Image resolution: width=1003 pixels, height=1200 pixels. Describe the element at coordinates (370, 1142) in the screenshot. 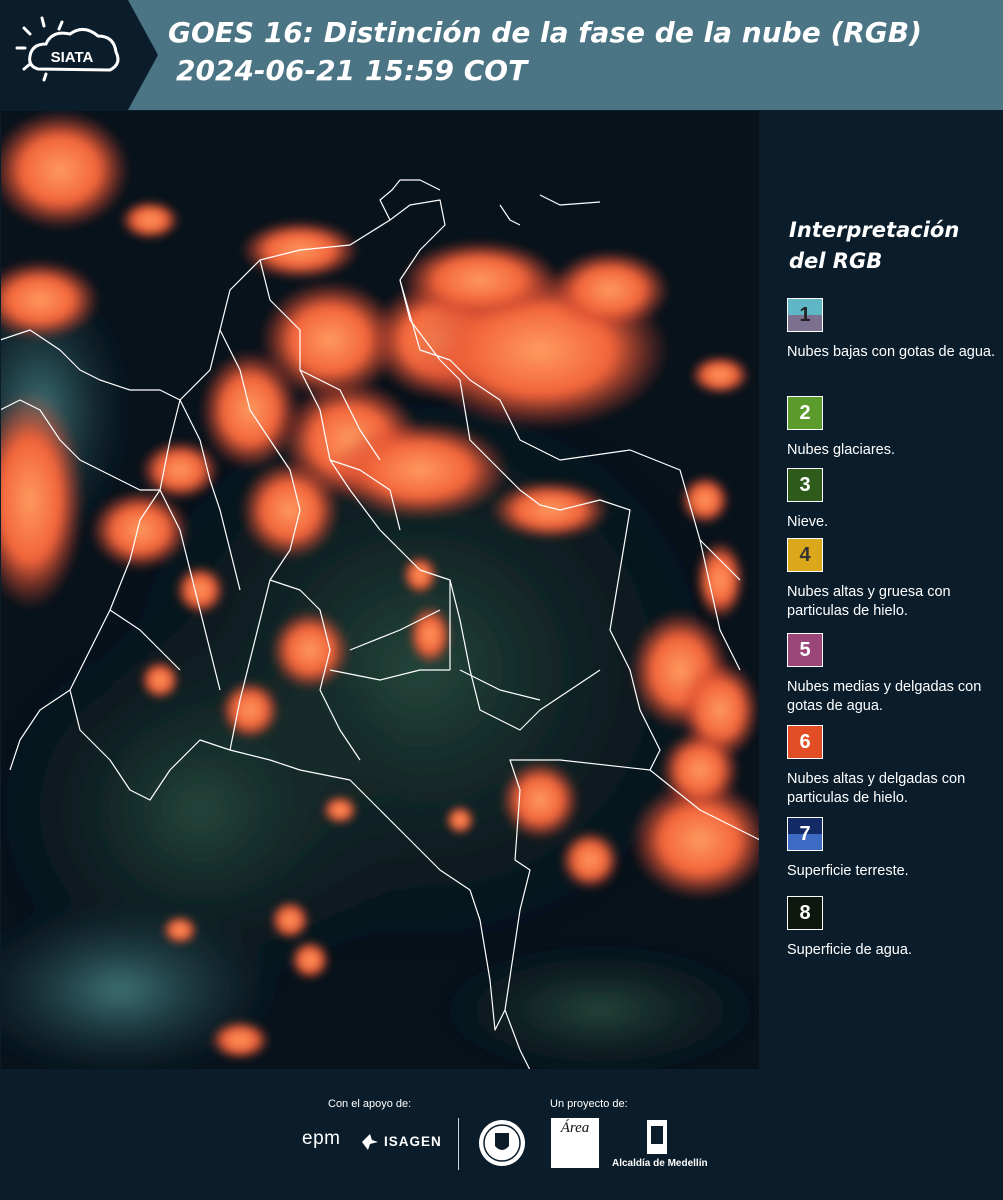

I see `isagen-mark-icon` at that location.